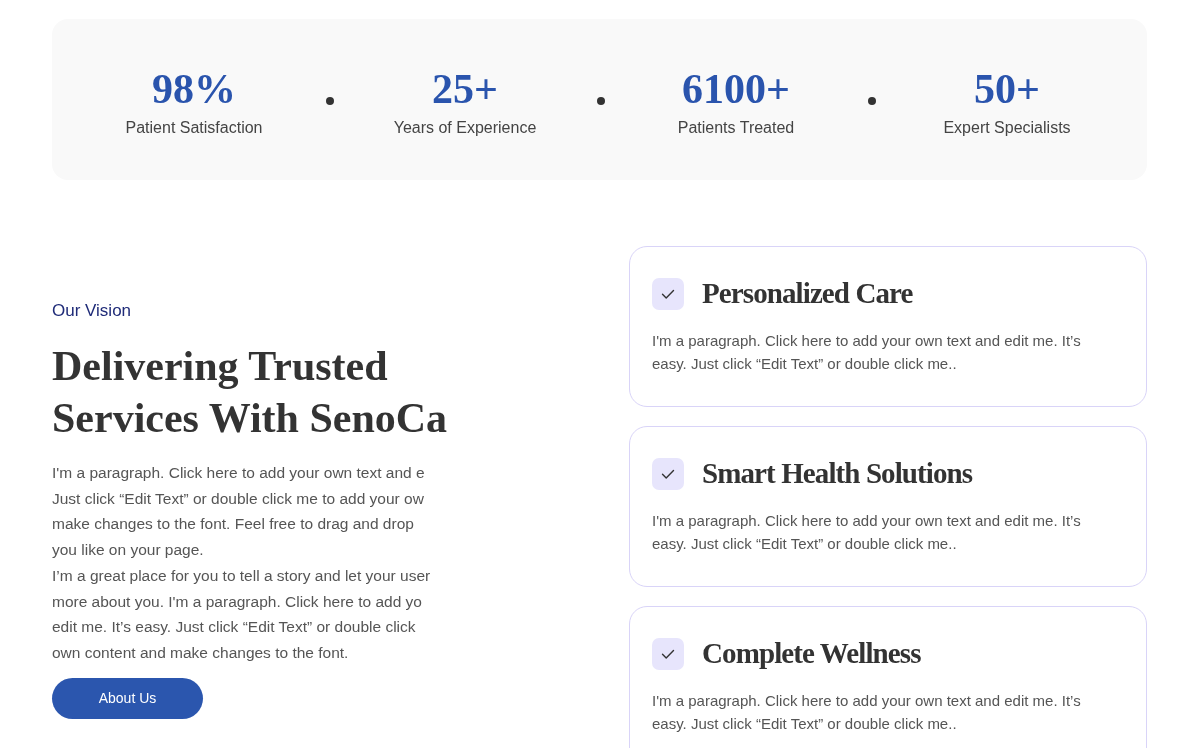  I want to click on feature-title: Smart Health Solutions, so click(837, 473).